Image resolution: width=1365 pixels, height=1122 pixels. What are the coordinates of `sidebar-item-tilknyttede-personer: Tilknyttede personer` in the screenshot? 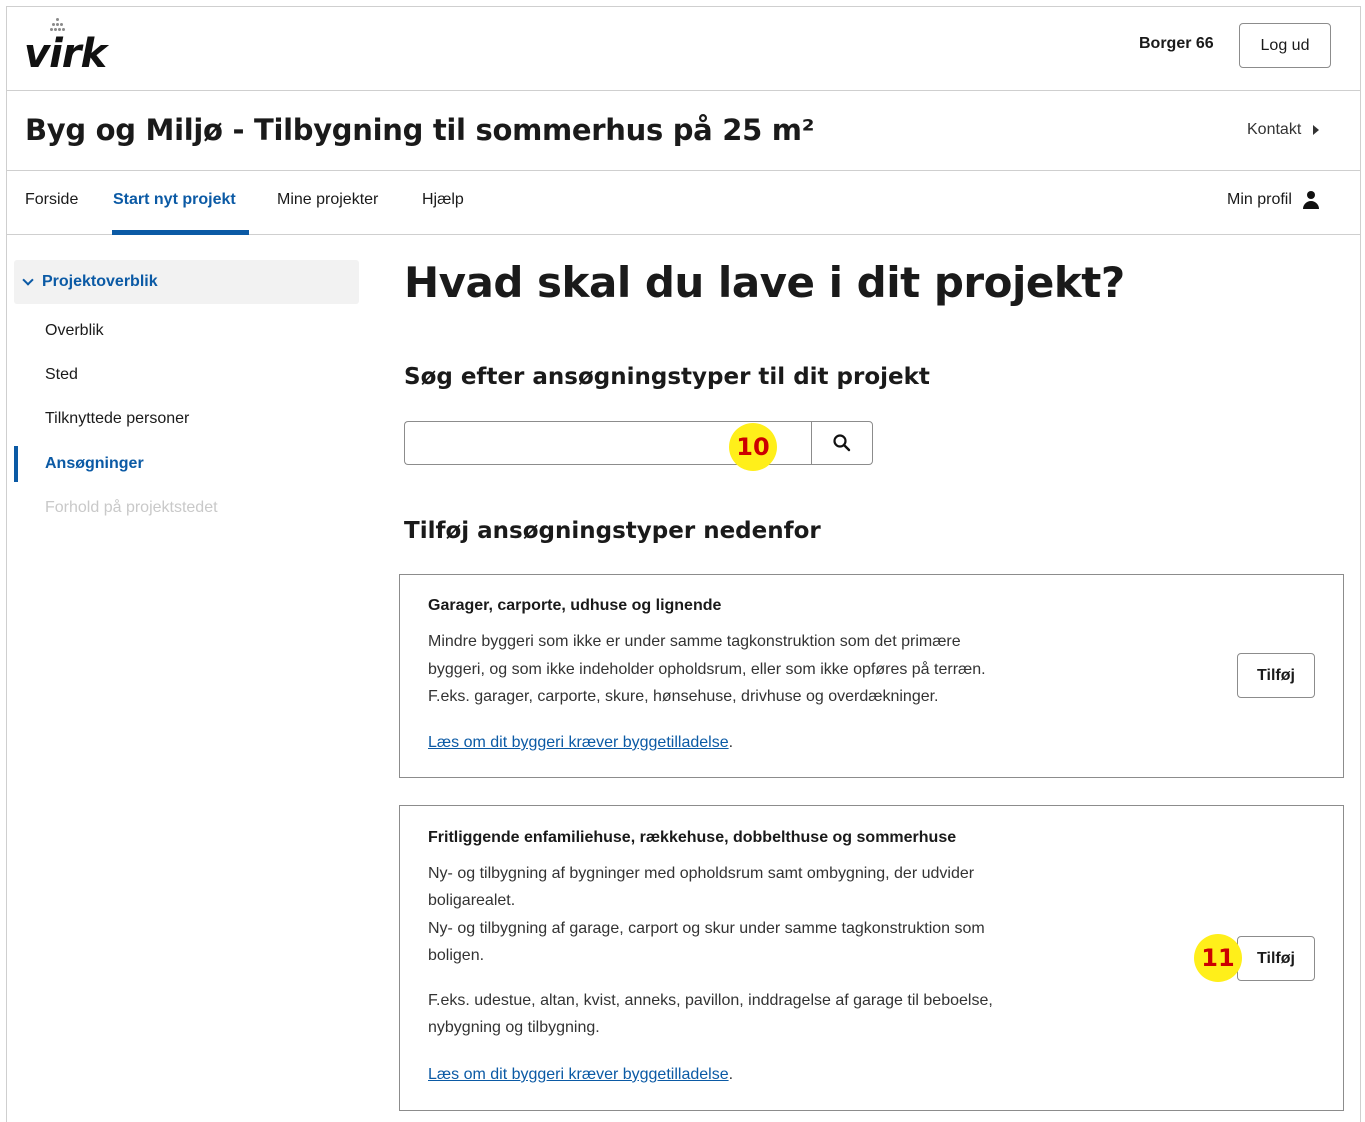 It's located at (117, 419).